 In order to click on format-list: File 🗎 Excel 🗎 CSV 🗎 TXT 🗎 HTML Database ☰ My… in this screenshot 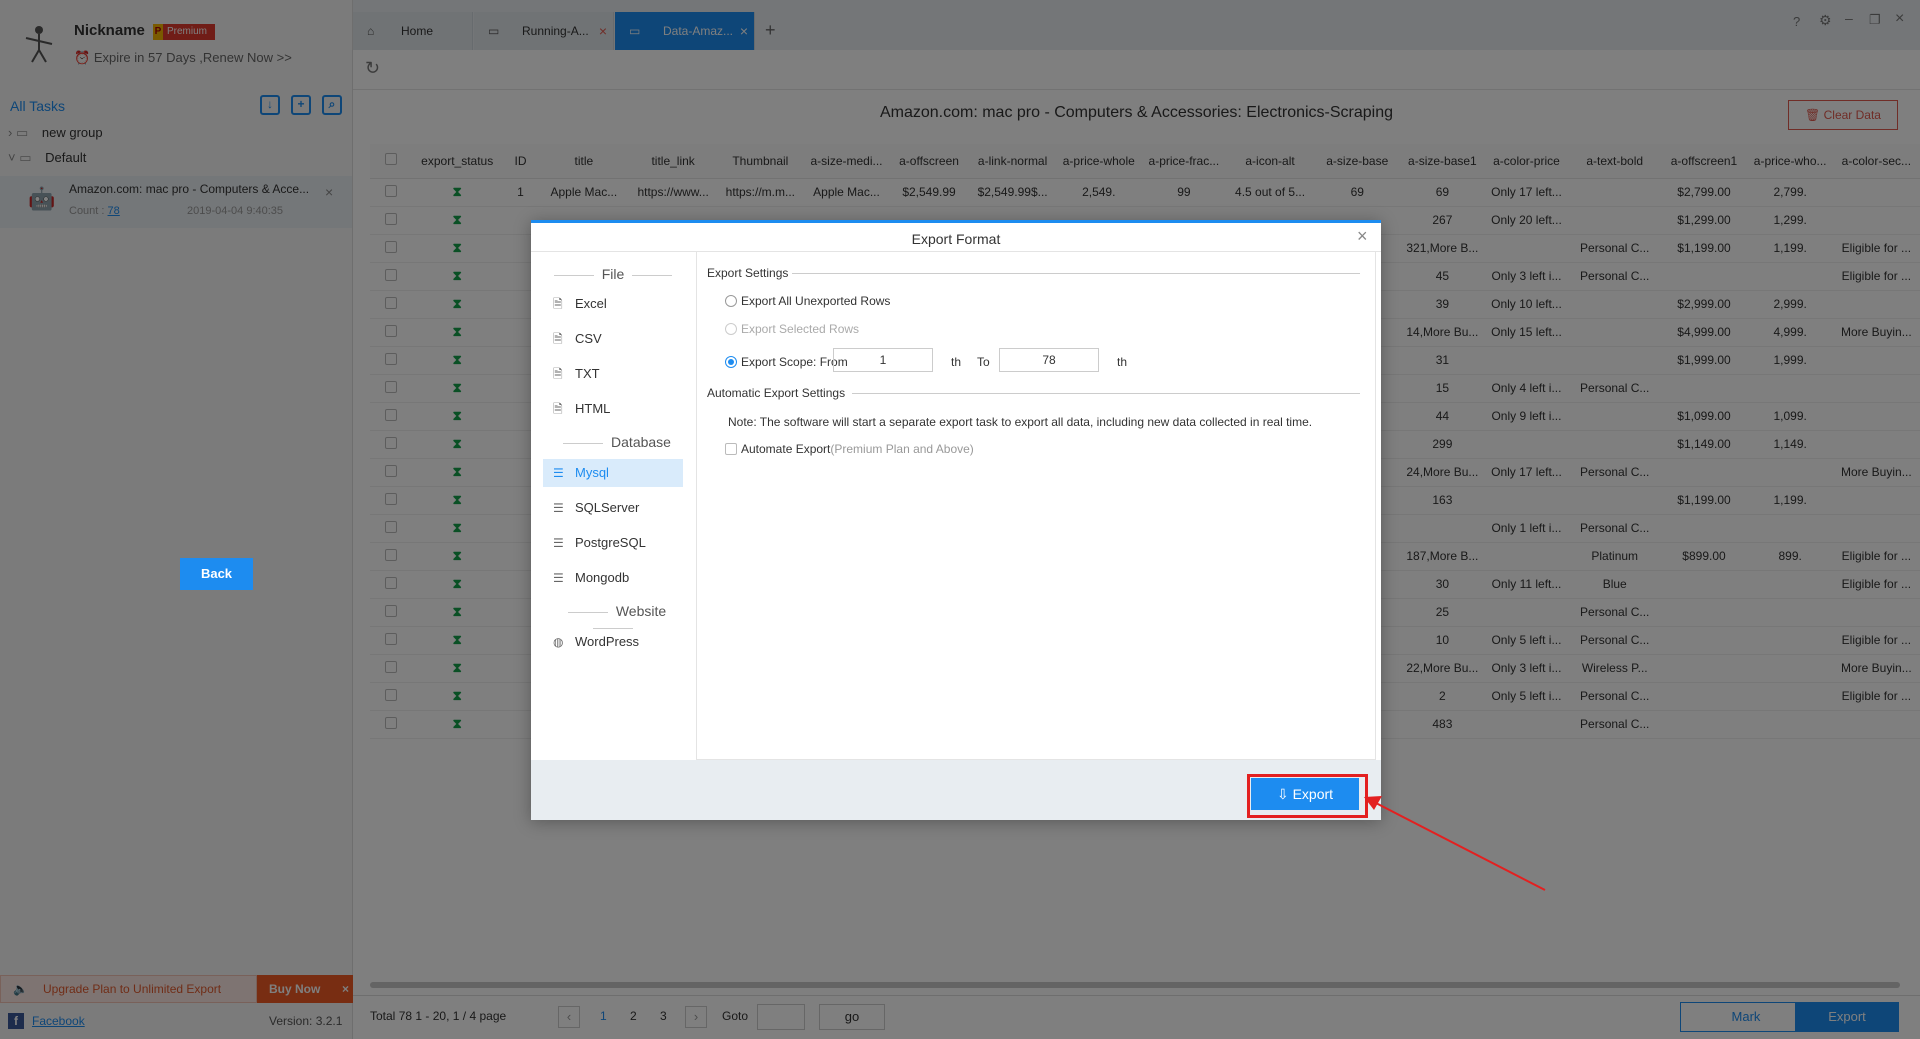, I will do `click(611, 502)`.